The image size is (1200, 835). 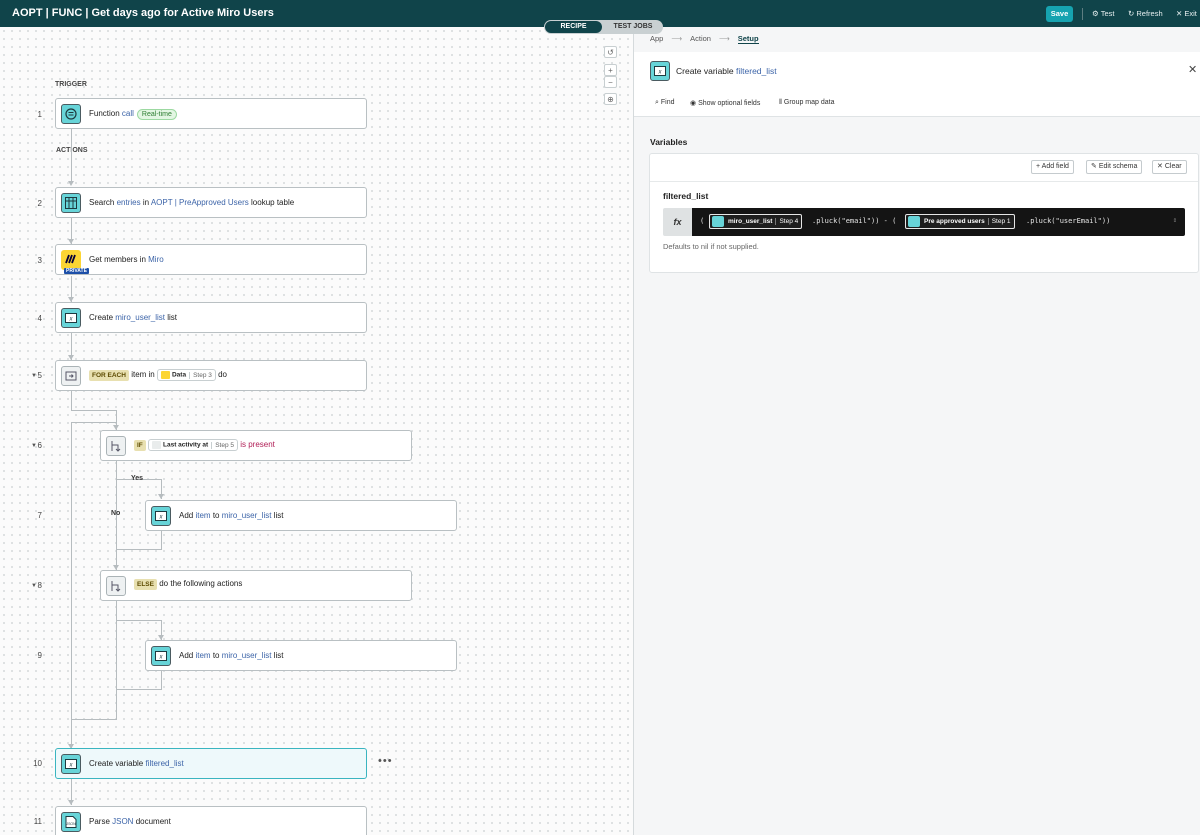 What do you see at coordinates (667, 102) in the screenshot?
I see `find-label: Find` at bounding box center [667, 102].